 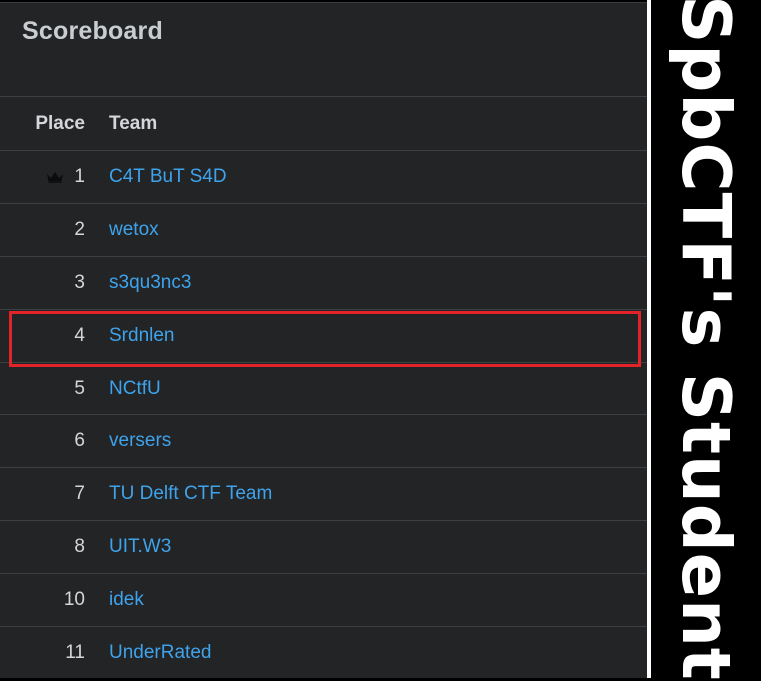 I want to click on place-cell: 3, so click(x=79, y=283).